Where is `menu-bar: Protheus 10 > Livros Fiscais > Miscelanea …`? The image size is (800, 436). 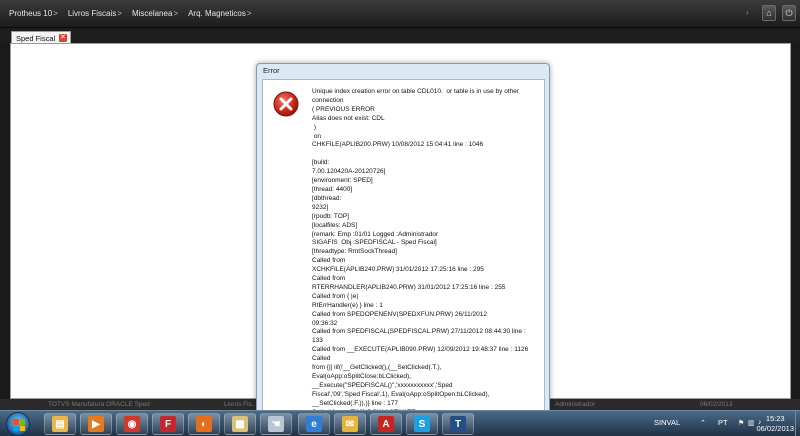 menu-bar: Protheus 10 > Livros Fiscais > Miscelanea … is located at coordinates (400, 14).